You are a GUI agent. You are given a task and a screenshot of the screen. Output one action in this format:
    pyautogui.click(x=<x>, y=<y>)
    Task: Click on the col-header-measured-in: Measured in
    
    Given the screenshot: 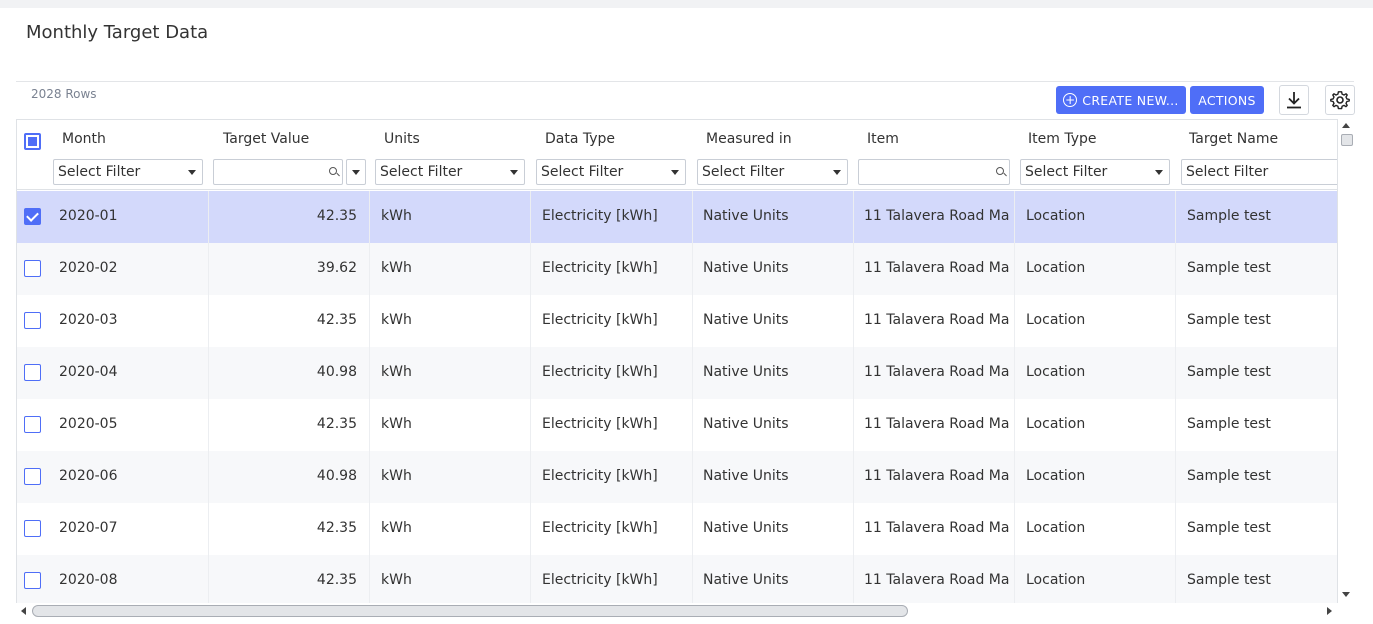 What is the action you would take?
    pyautogui.click(x=749, y=139)
    